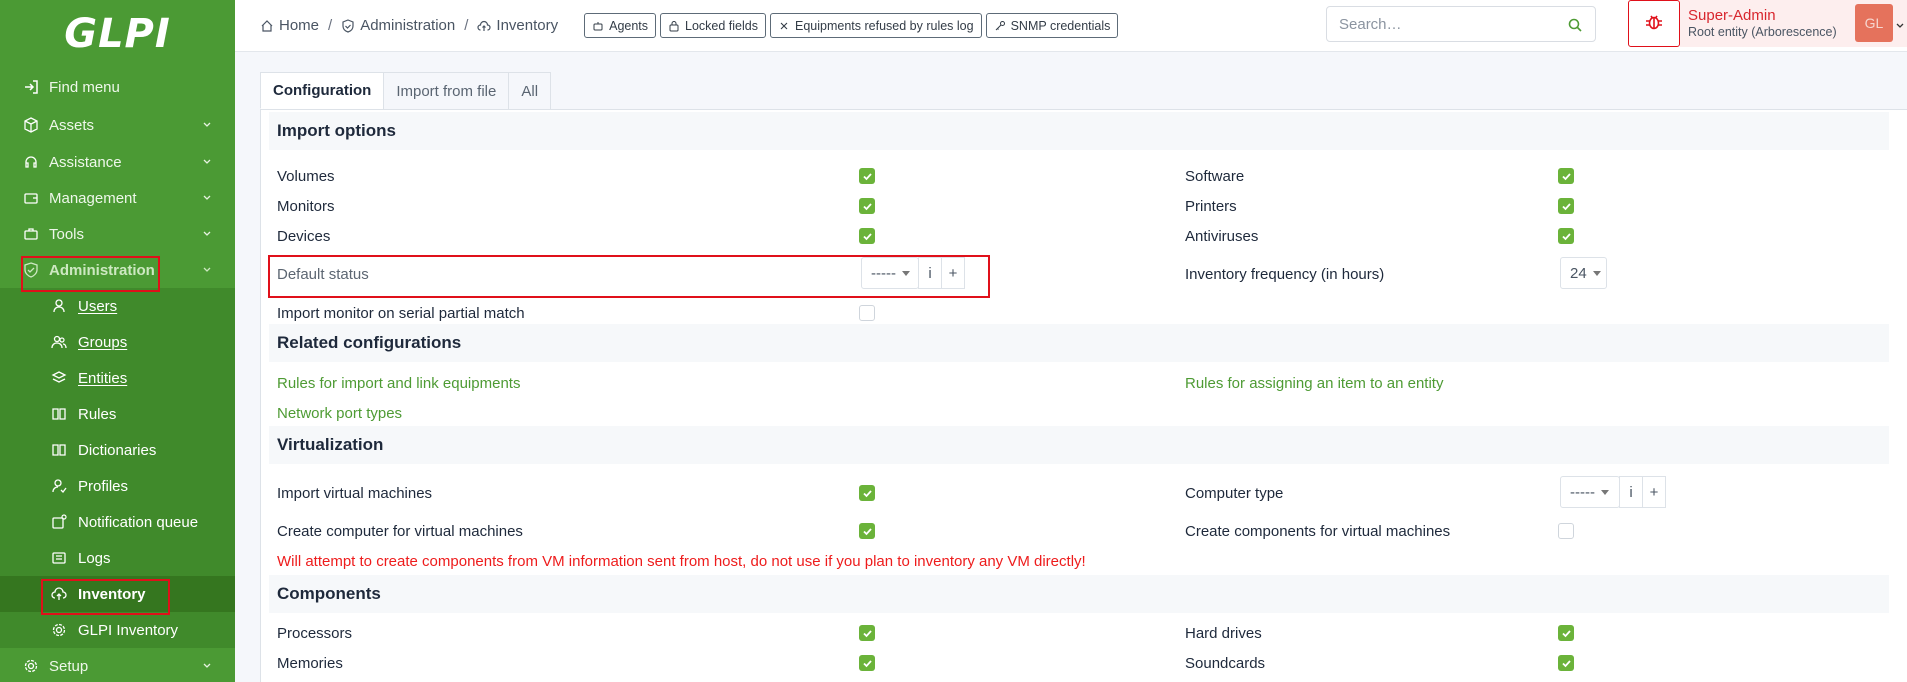 This screenshot has width=1907, height=682. What do you see at coordinates (400, 531) in the screenshot?
I see `label-create-computer-vm: Create computer for virtual machines` at bounding box center [400, 531].